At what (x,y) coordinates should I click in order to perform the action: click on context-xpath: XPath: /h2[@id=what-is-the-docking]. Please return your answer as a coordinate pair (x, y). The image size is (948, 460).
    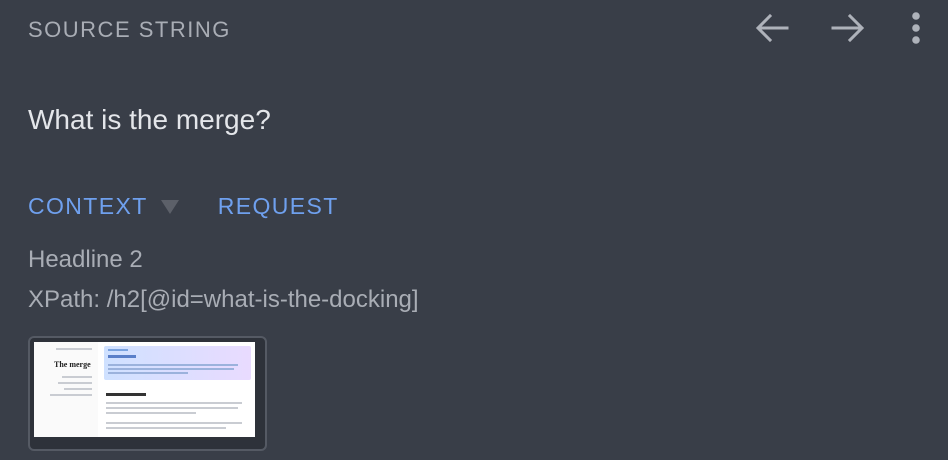
    Looking at the image, I should click on (223, 299).